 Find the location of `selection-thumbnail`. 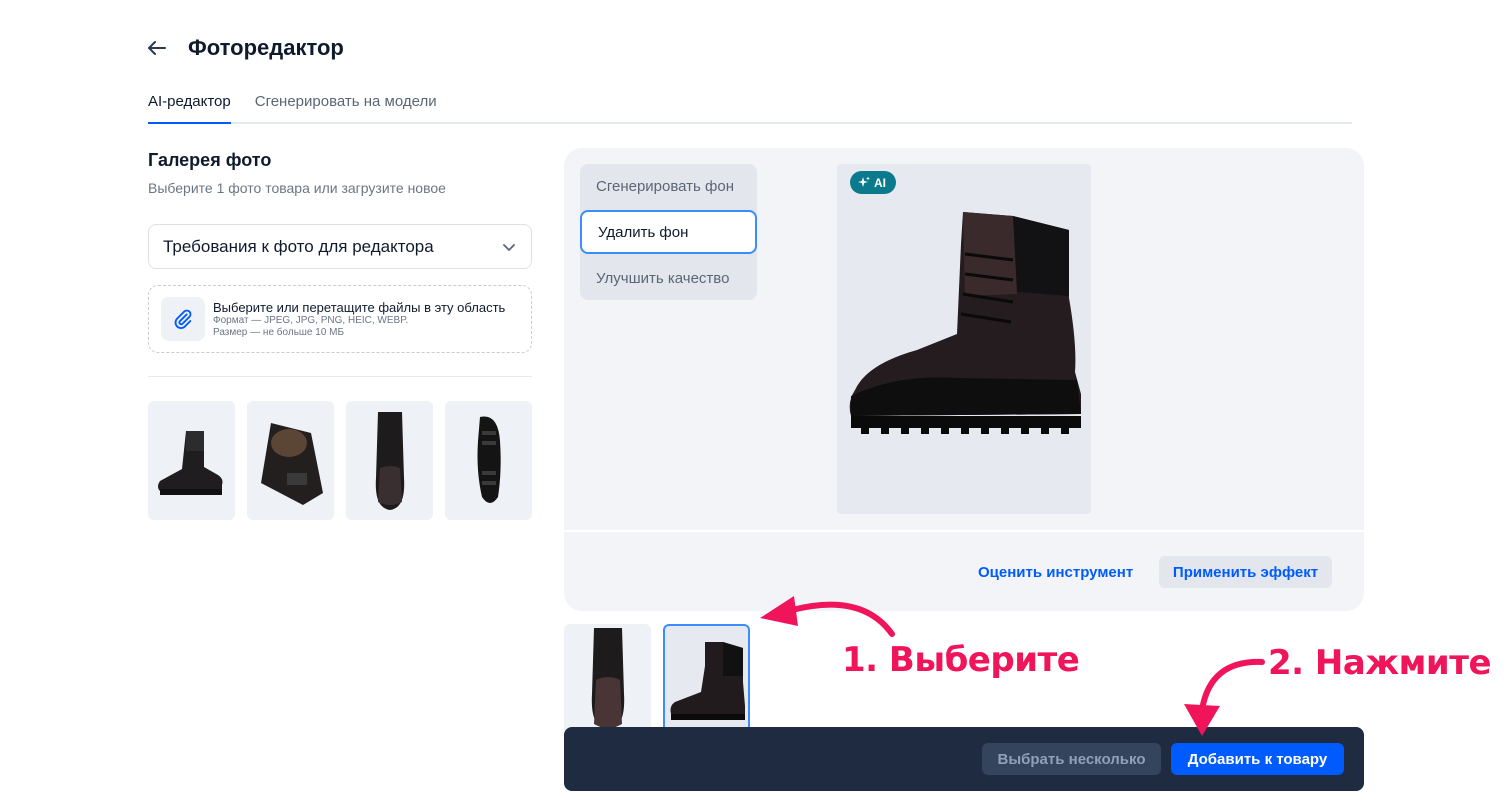

selection-thumbnail is located at coordinates (607, 679).